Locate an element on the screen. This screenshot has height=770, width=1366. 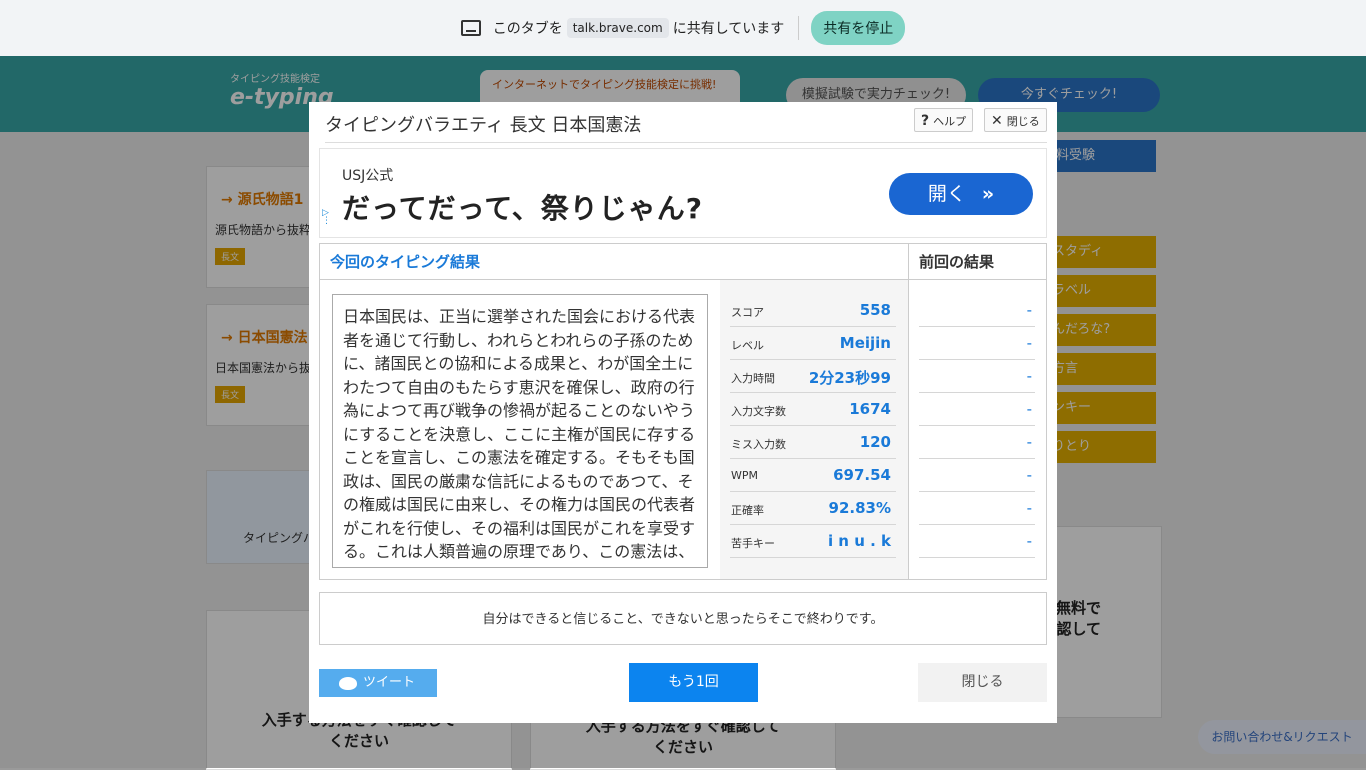
stat-label: WPM is located at coordinates (745, 475).